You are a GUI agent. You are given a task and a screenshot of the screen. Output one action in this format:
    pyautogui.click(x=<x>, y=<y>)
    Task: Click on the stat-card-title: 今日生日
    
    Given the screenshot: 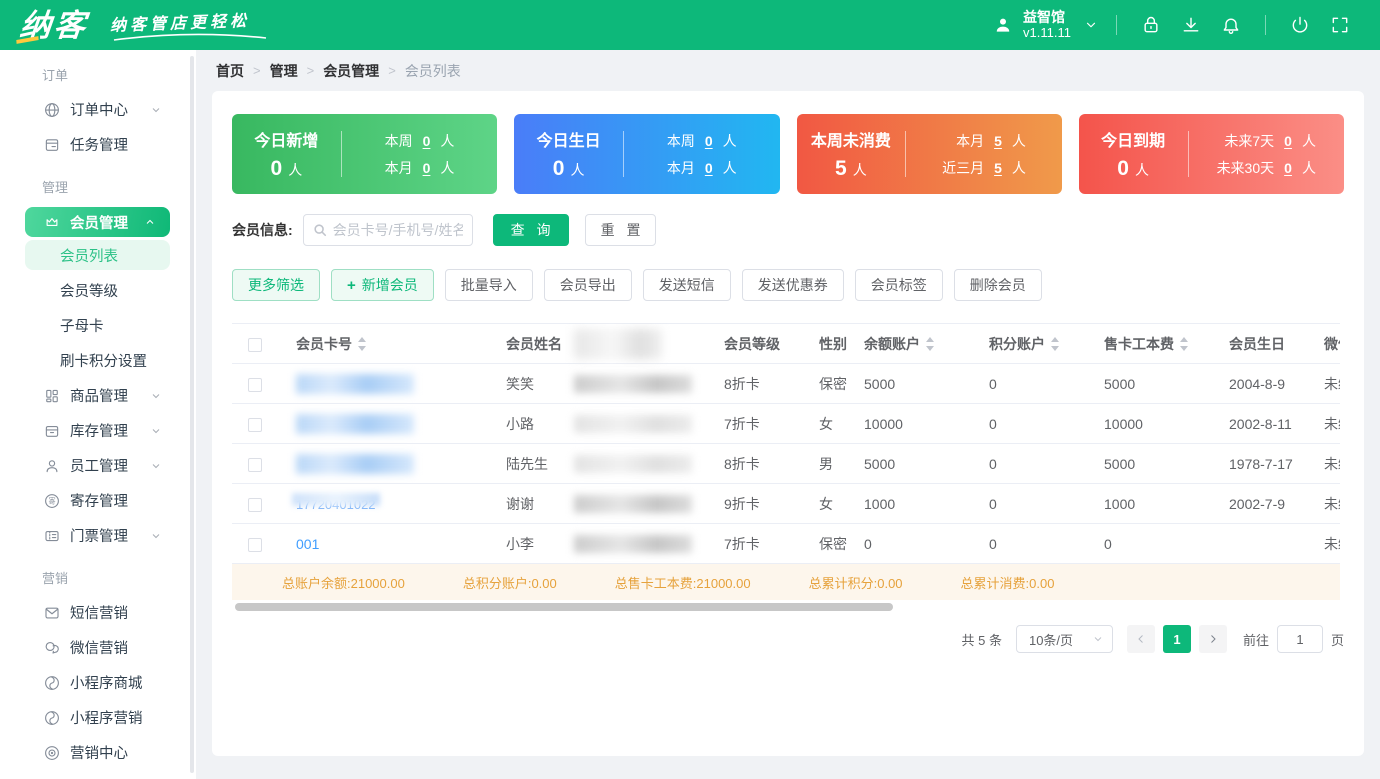 What is the action you would take?
    pyautogui.click(x=568, y=141)
    